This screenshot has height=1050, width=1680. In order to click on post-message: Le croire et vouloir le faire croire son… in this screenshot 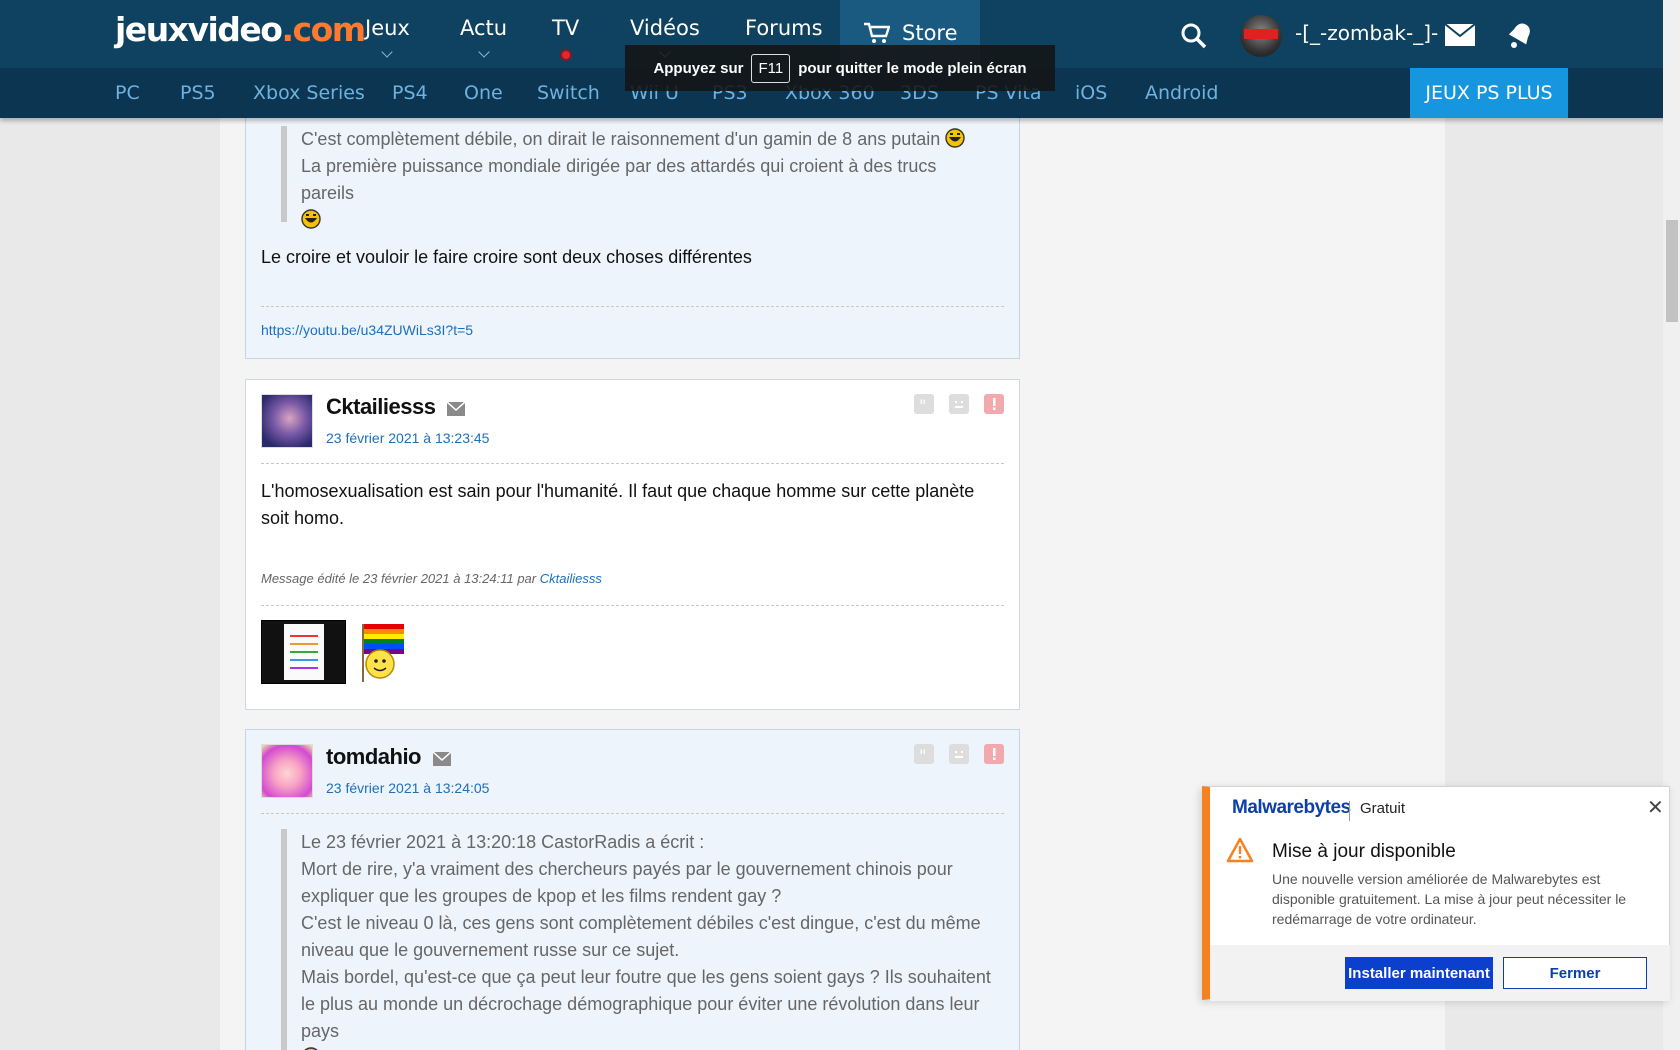, I will do `click(506, 257)`.